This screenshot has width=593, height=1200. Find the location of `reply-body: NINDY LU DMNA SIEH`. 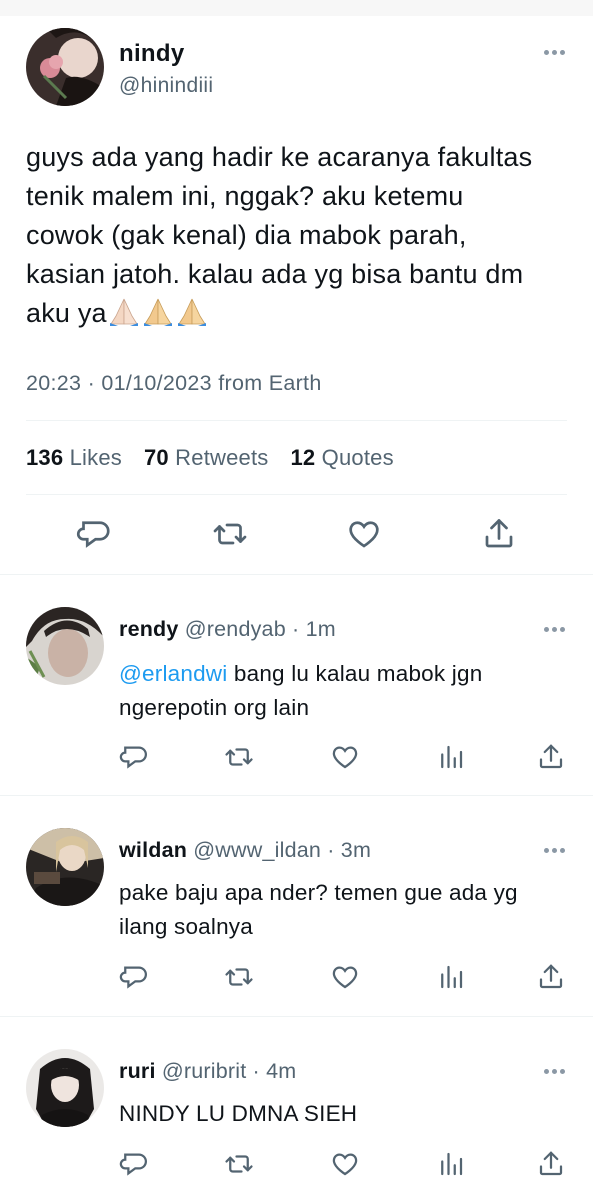

reply-body: NINDY LU DMNA SIEH is located at coordinates (238, 1113).